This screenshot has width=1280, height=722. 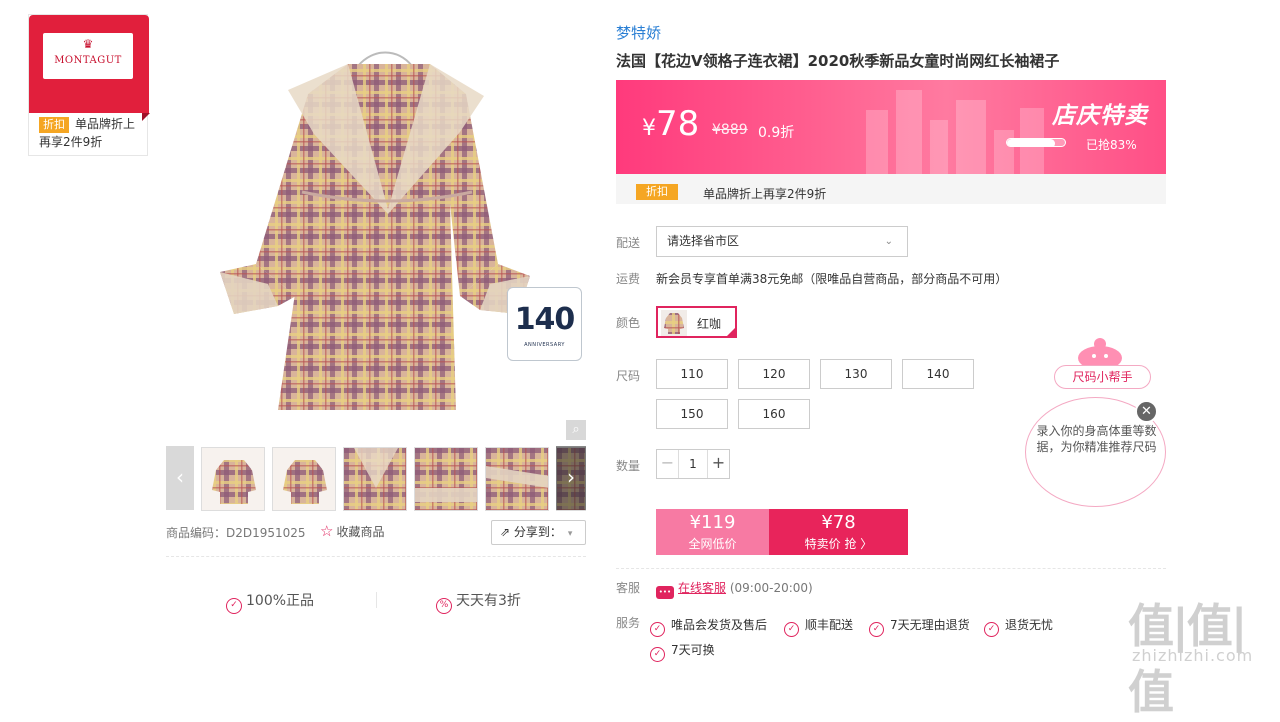 I want to click on service-item-label: 退货无忧, so click(x=1029, y=625).